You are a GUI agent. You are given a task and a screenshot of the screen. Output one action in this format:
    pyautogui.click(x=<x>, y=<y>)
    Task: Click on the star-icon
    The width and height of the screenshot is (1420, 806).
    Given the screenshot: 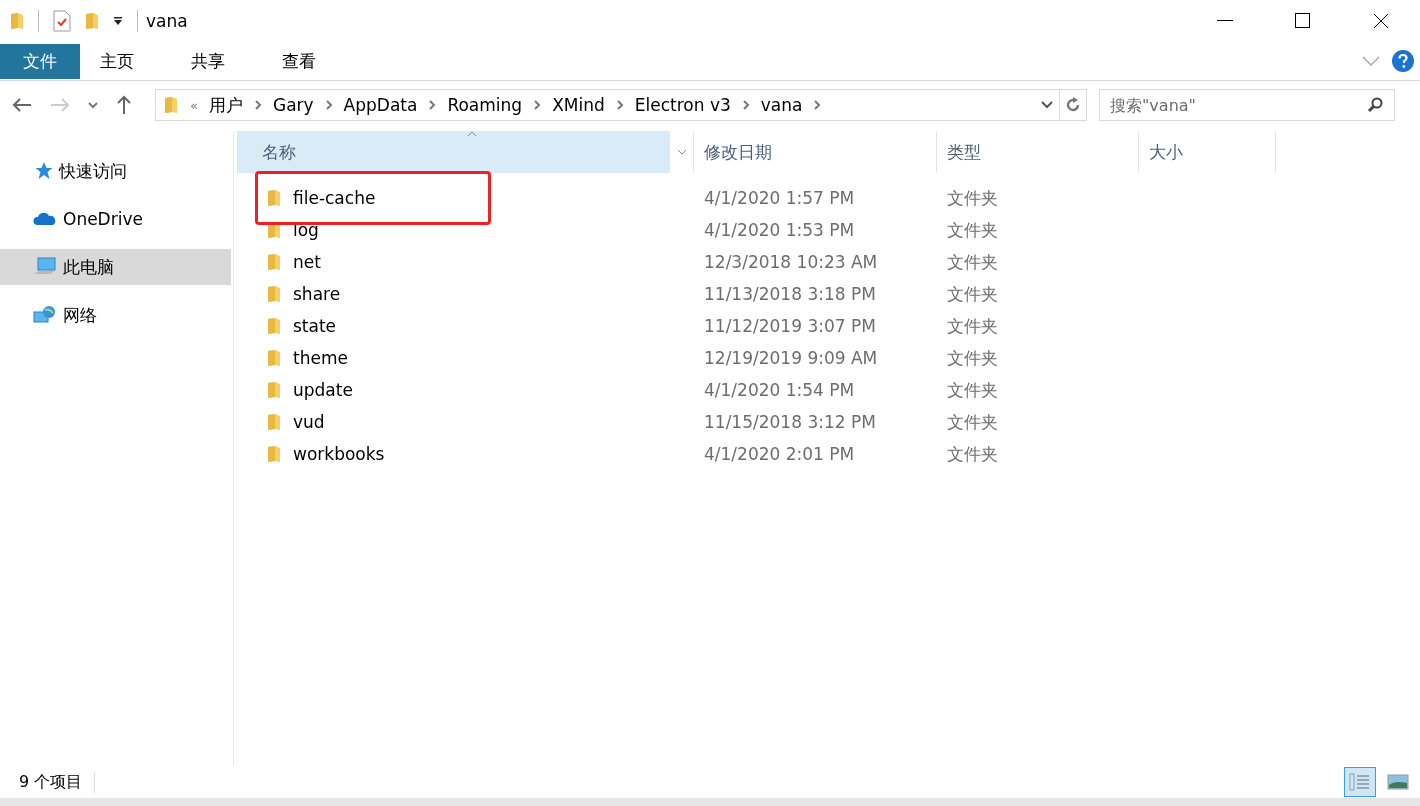 What is the action you would take?
    pyautogui.click(x=43, y=171)
    